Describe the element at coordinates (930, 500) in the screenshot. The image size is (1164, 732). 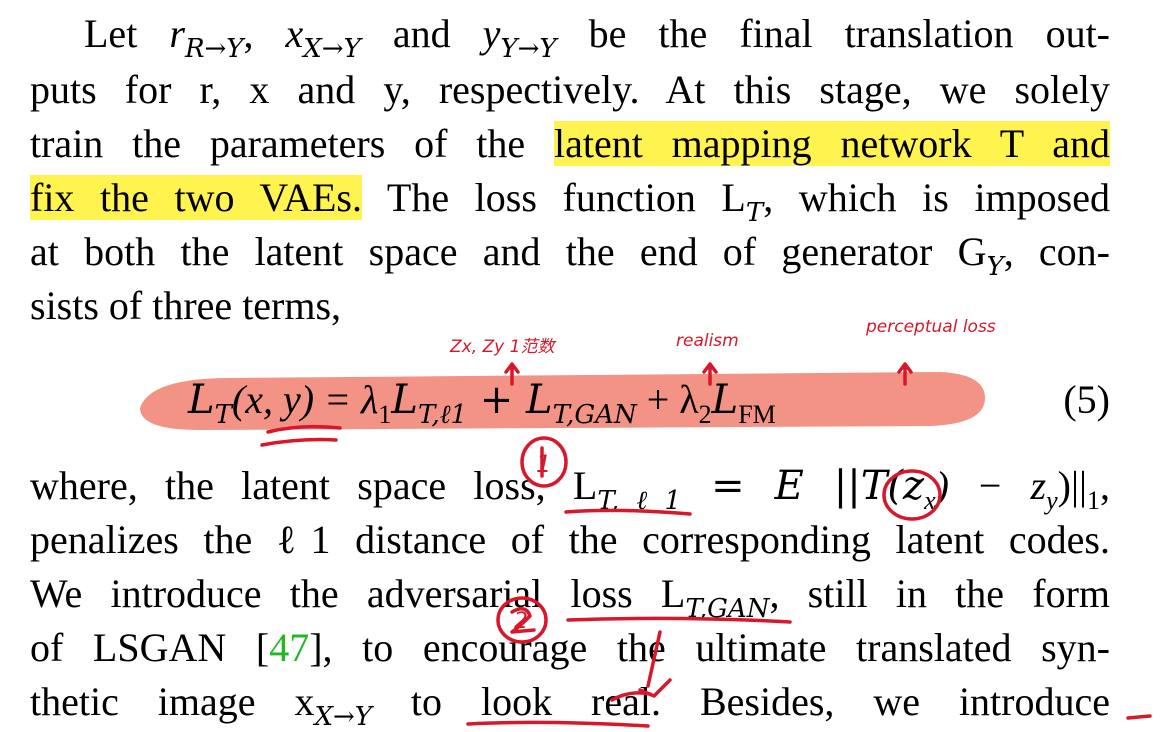
I see `math-subscript: x` at that location.